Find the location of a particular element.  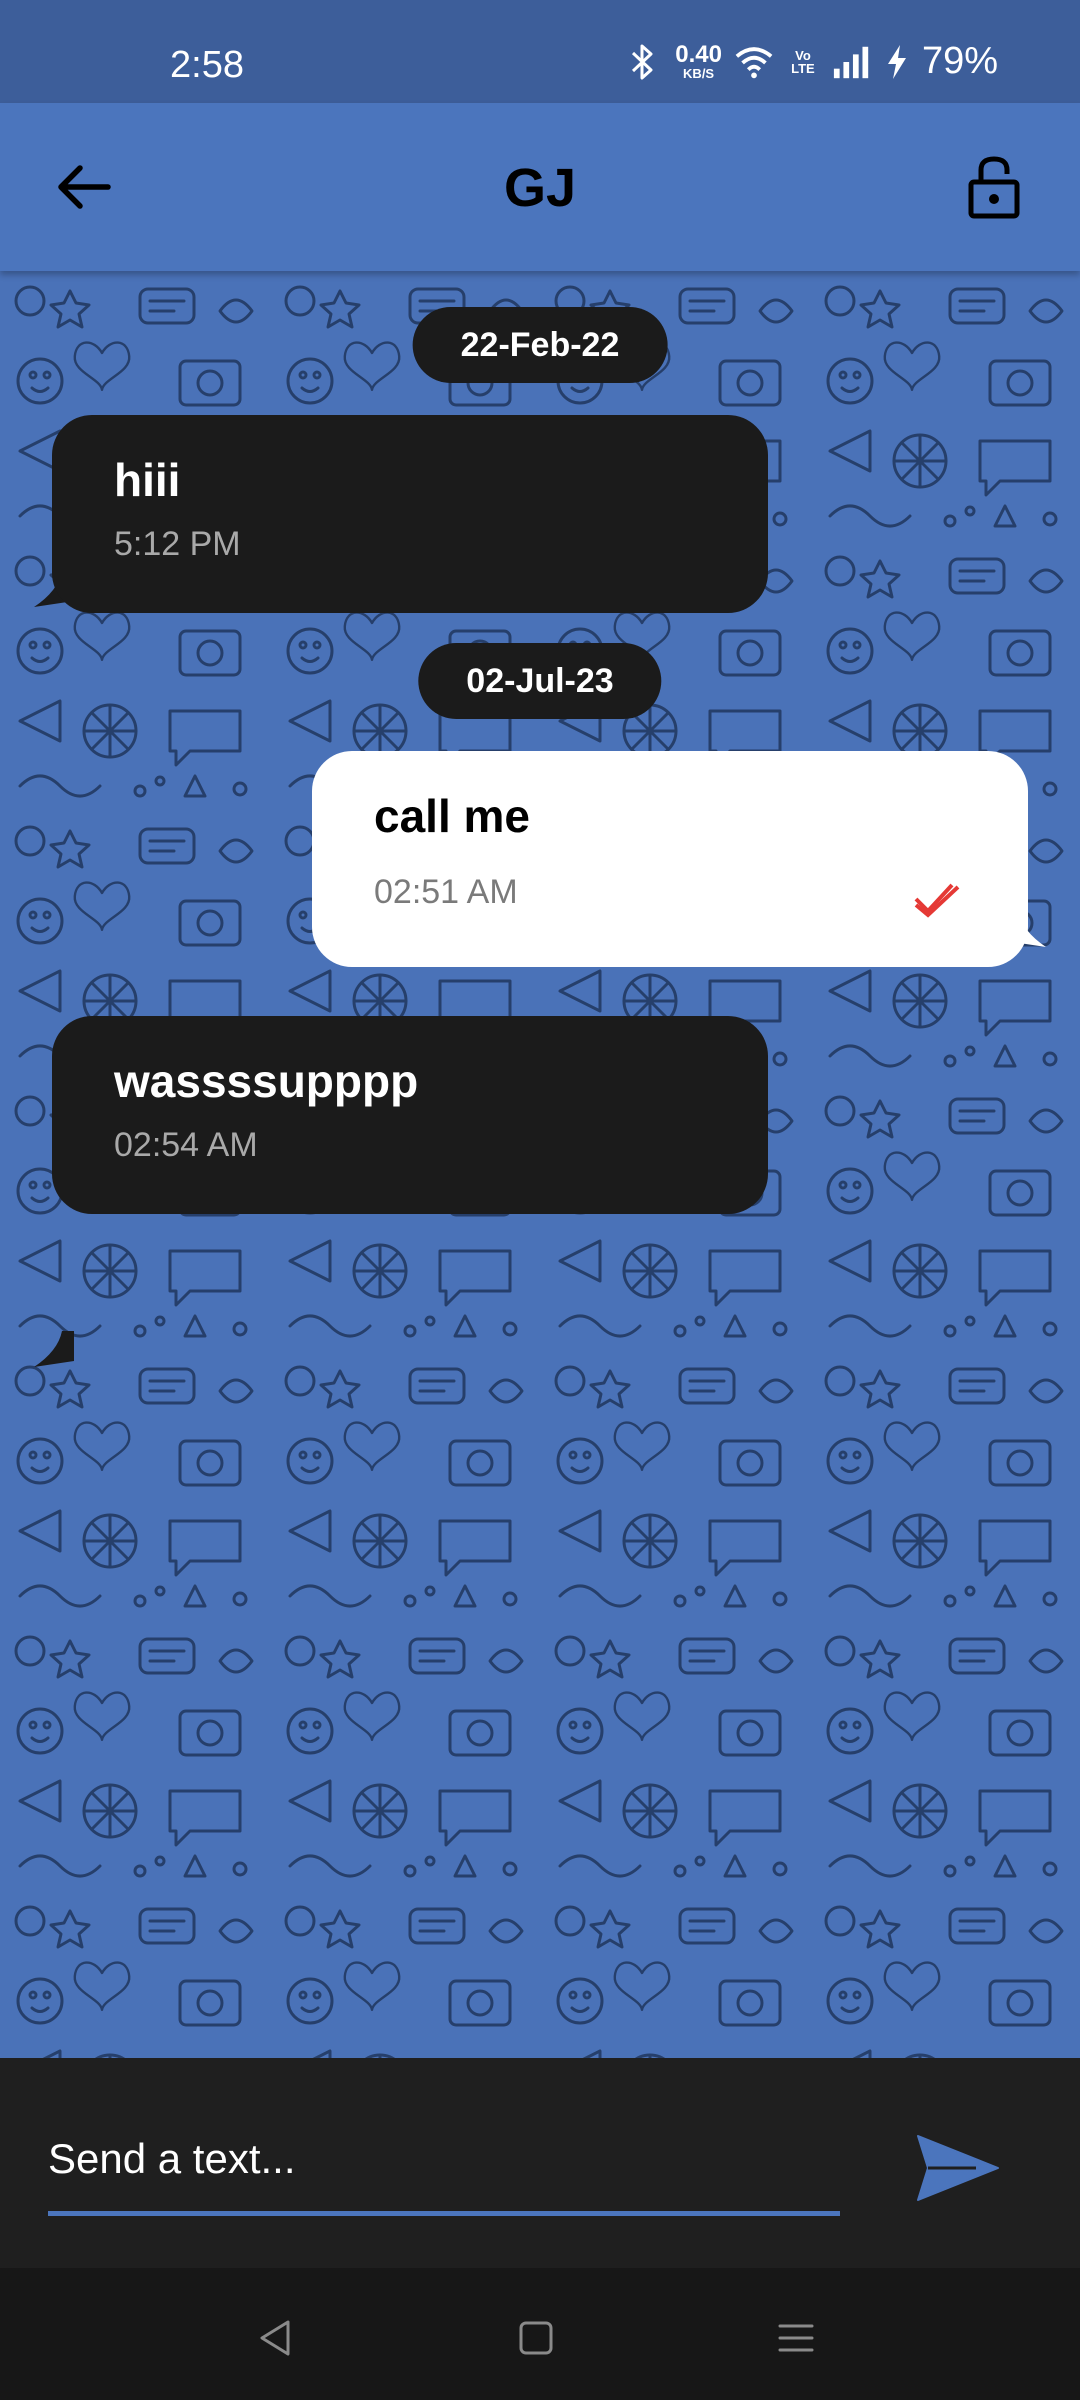

lock-button is located at coordinates (994, 187).